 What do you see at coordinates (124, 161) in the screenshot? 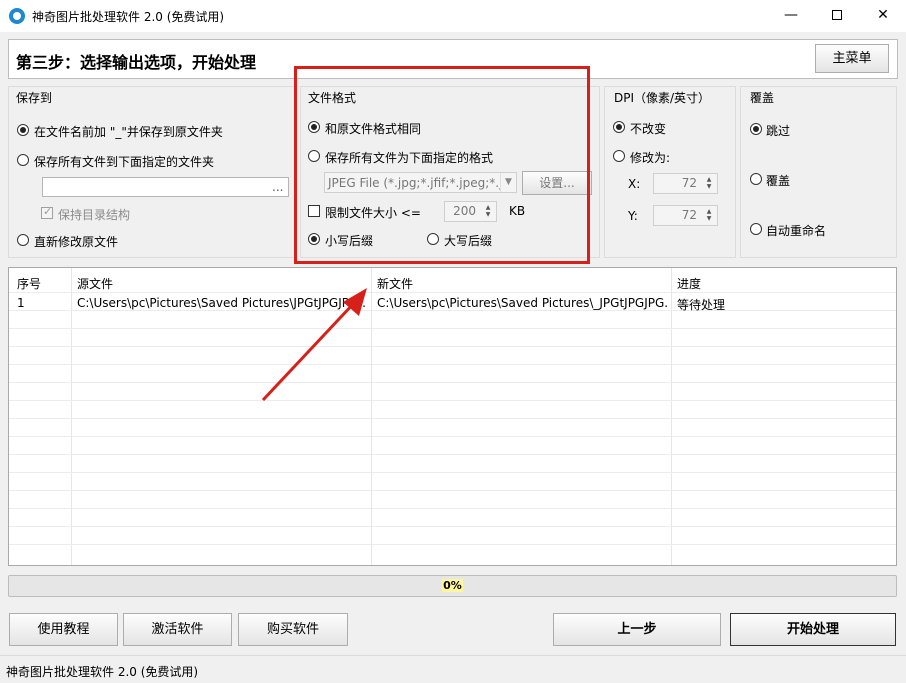
I see `save-folder-label: 保存所有文件到下面指定的文件夹` at bounding box center [124, 161].